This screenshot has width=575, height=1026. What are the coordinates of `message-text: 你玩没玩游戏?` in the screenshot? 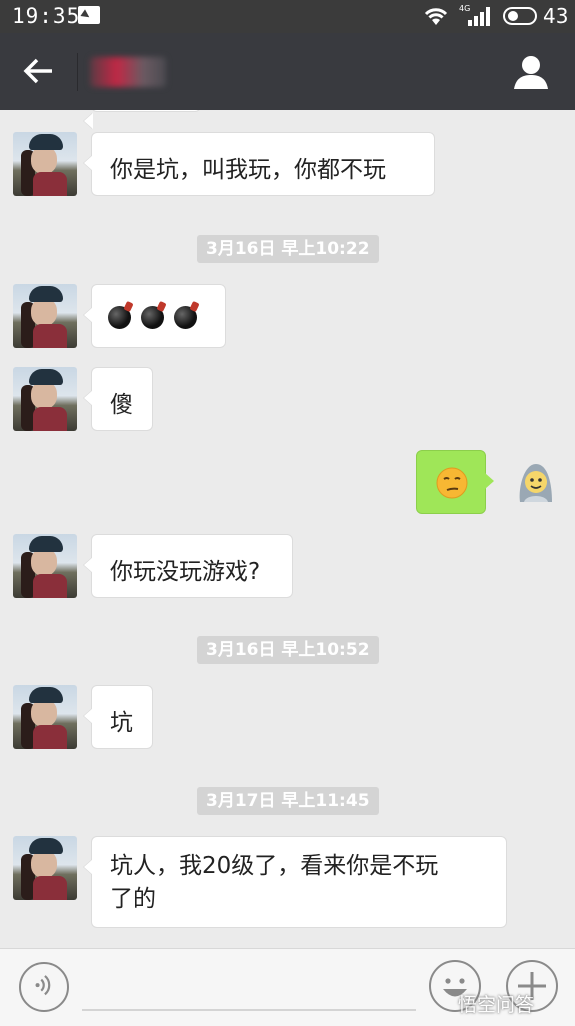 It's located at (185, 572).